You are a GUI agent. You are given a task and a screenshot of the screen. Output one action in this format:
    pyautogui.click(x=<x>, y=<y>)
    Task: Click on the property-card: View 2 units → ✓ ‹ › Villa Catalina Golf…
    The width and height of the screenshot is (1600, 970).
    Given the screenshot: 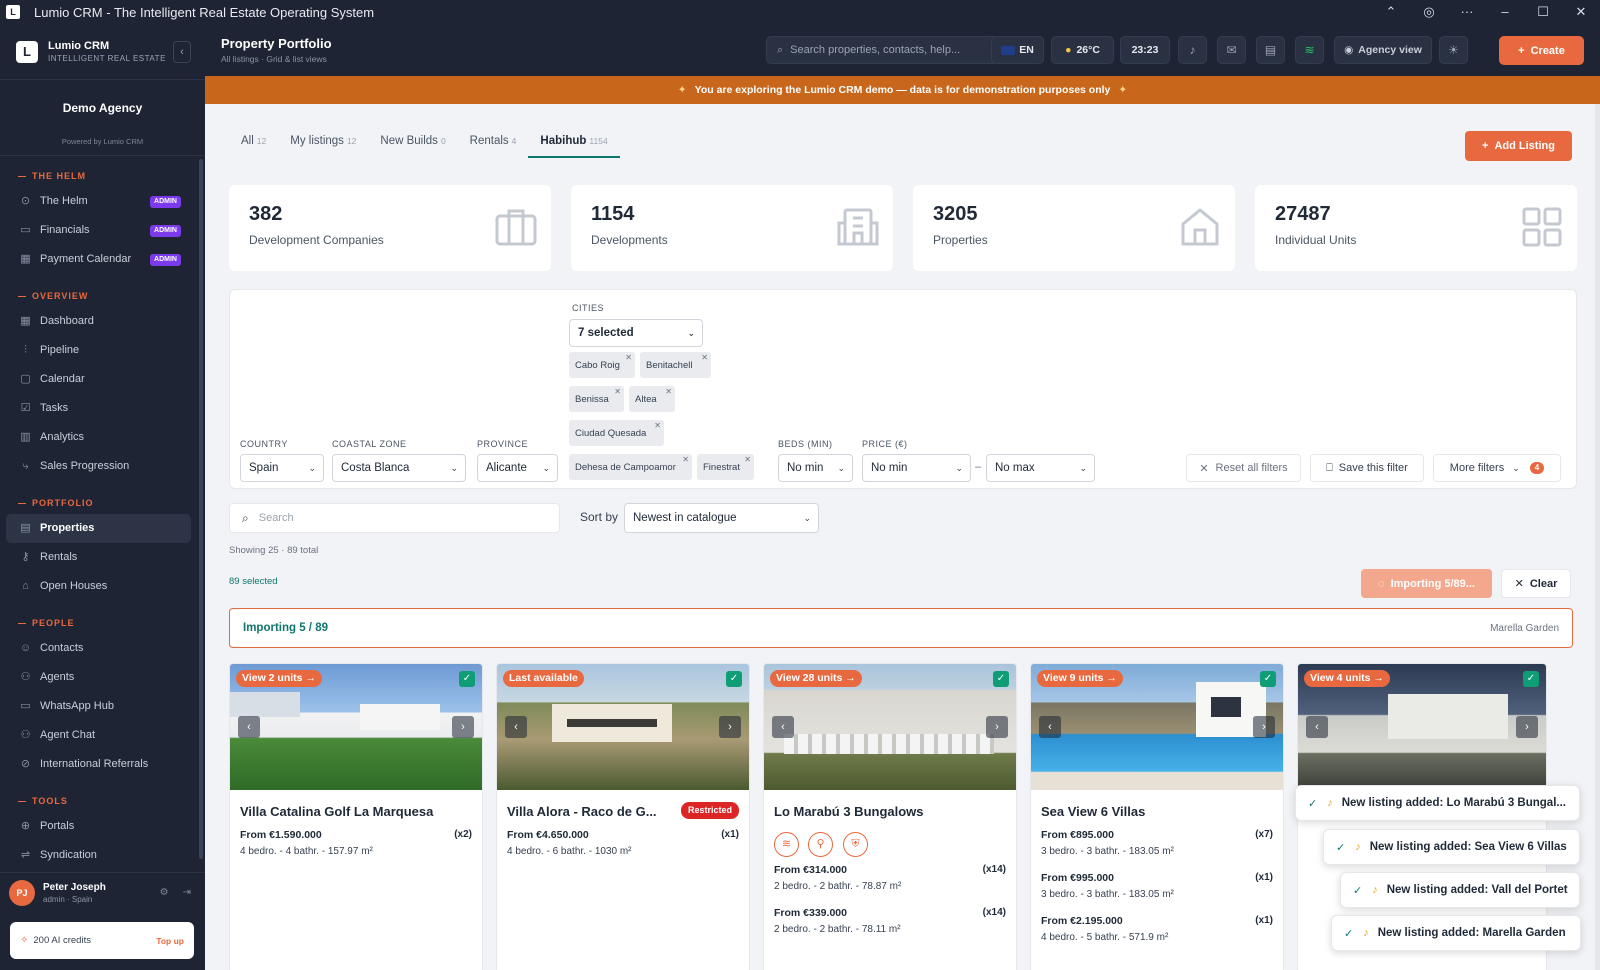 What is the action you would take?
    pyautogui.click(x=356, y=816)
    